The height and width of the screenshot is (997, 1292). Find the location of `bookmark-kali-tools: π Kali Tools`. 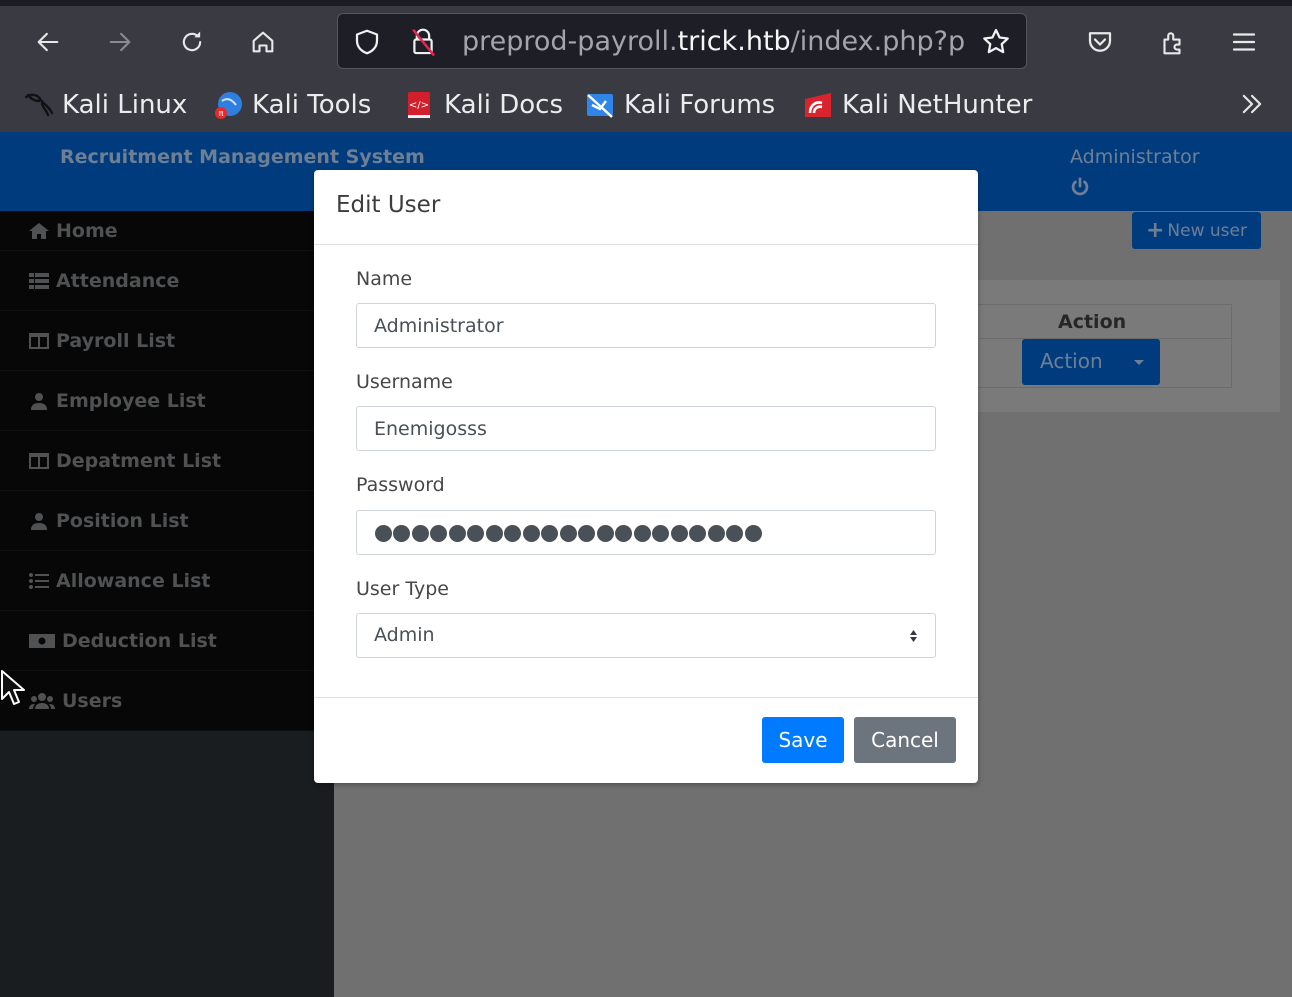

bookmark-kali-tools: π Kali Tools is located at coordinates (291, 105).